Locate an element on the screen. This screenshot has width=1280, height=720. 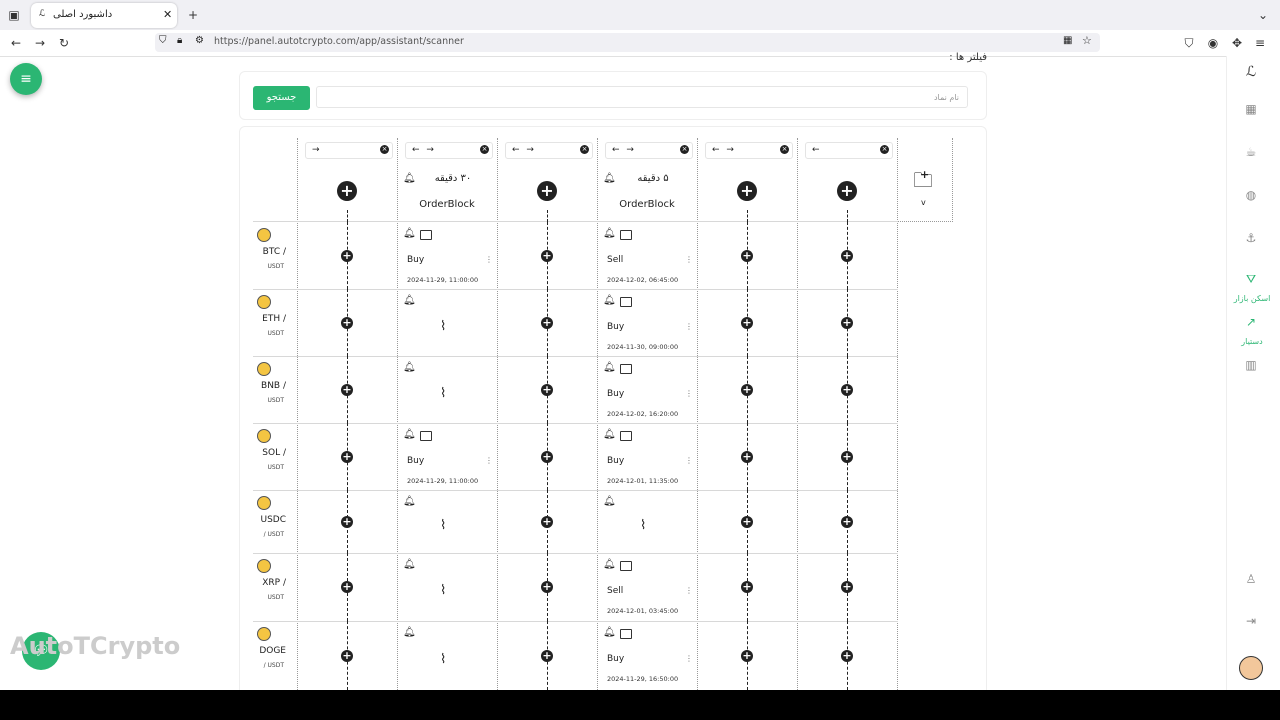
bookmark-star-icon: ☆ is located at coordinates (1087, 40).